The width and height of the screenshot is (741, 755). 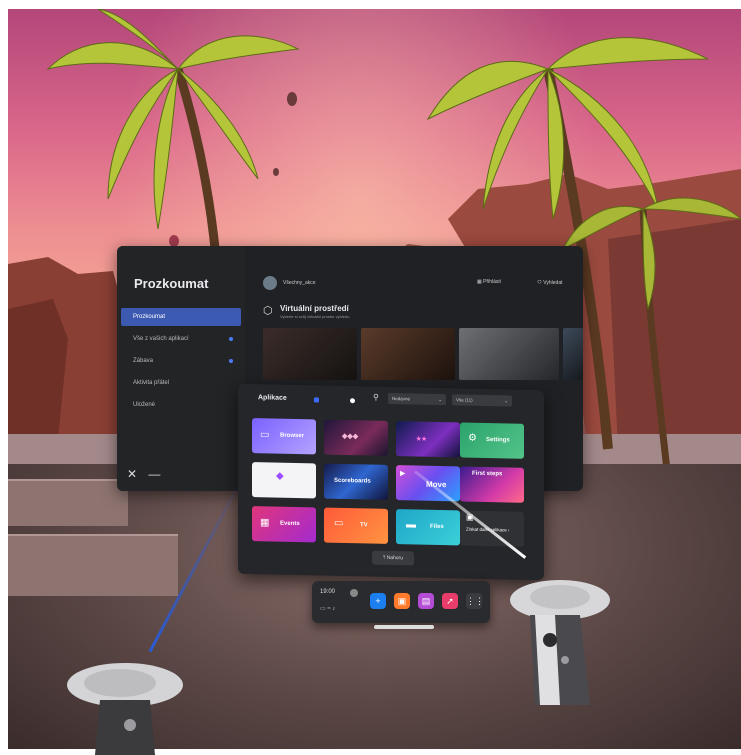 I want to click on sort-dropdown-value: Nedávné, so click(x=401, y=399).